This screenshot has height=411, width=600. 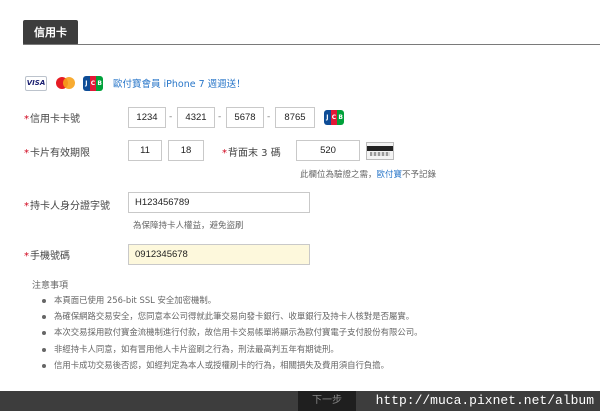 I want to click on id-number-field, so click(x=219, y=202).